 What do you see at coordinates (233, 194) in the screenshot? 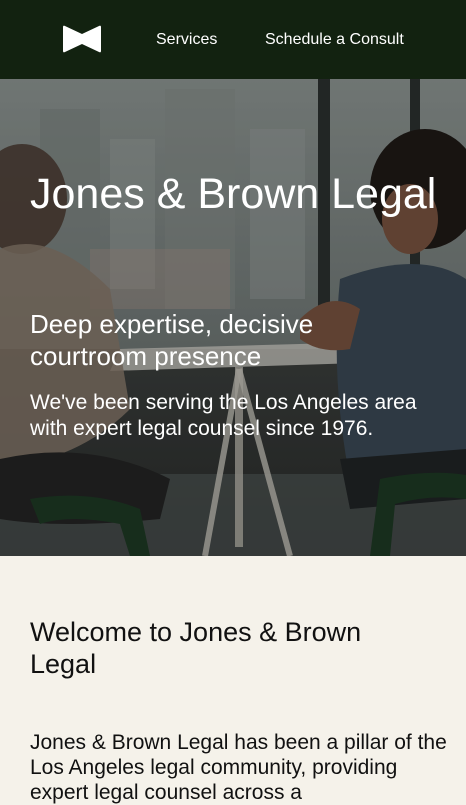
I see `hero-title: Jones & Brown Legal` at bounding box center [233, 194].